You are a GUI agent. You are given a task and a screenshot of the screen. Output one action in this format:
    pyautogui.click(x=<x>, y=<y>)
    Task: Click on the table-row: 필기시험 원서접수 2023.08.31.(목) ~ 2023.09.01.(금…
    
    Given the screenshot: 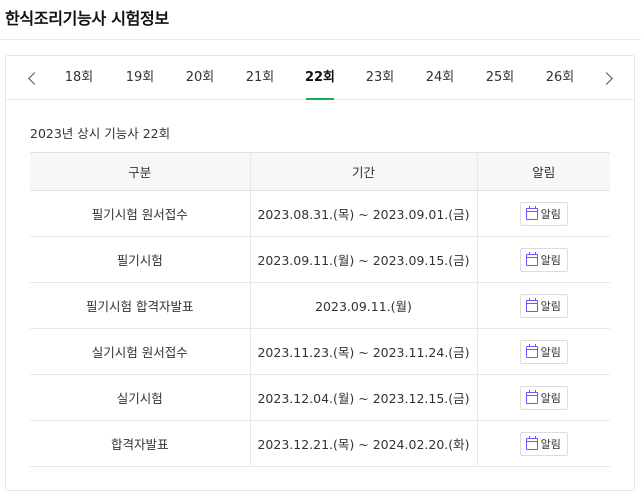 What is the action you would take?
    pyautogui.click(x=320, y=213)
    